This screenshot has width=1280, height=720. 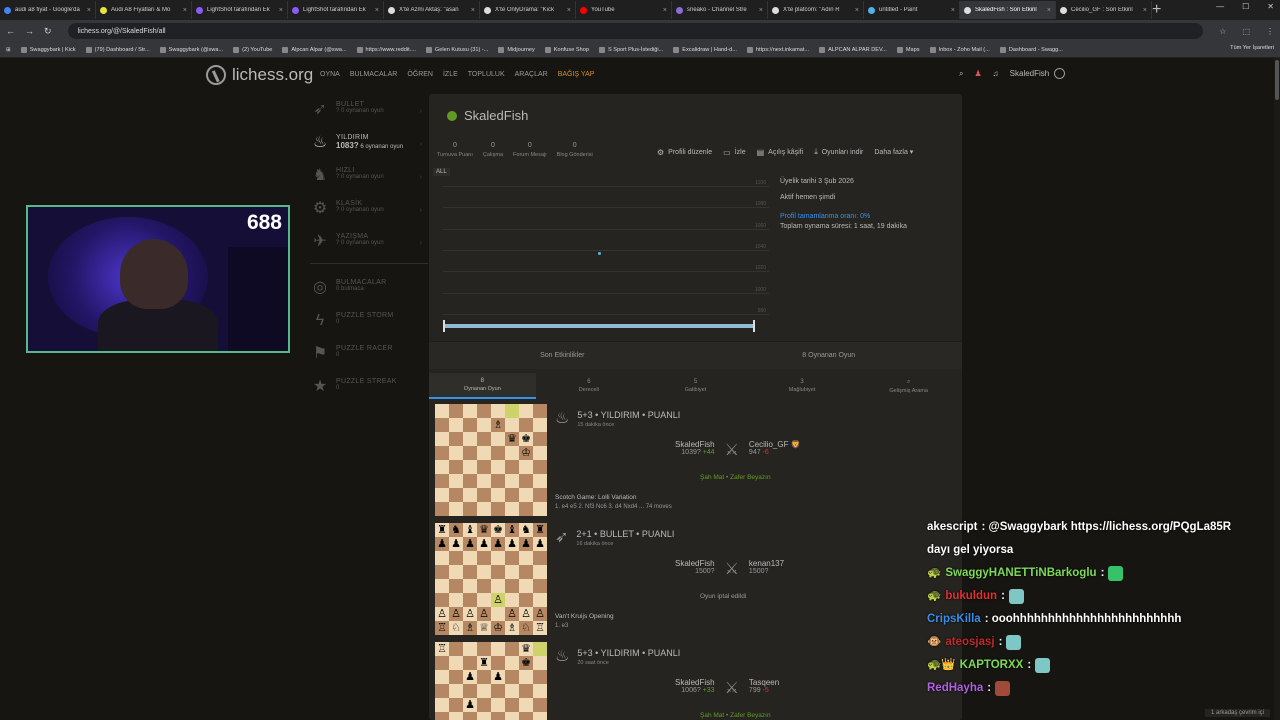 What do you see at coordinates (684, 152) in the screenshot?
I see `profile-action-button: ⚙ Profili düzenle` at bounding box center [684, 152].